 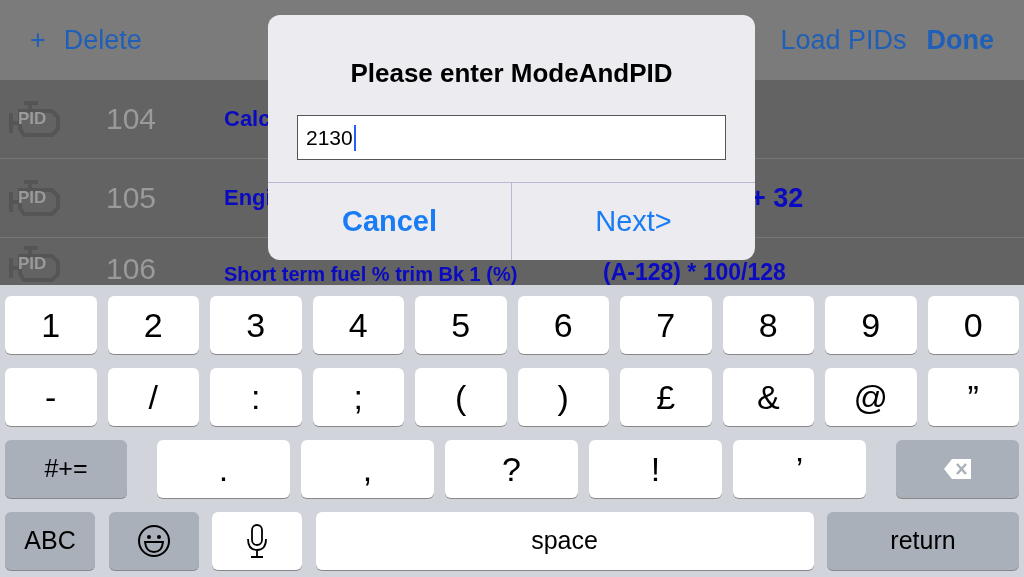 I want to click on function-key: ABC, so click(x=50, y=541).